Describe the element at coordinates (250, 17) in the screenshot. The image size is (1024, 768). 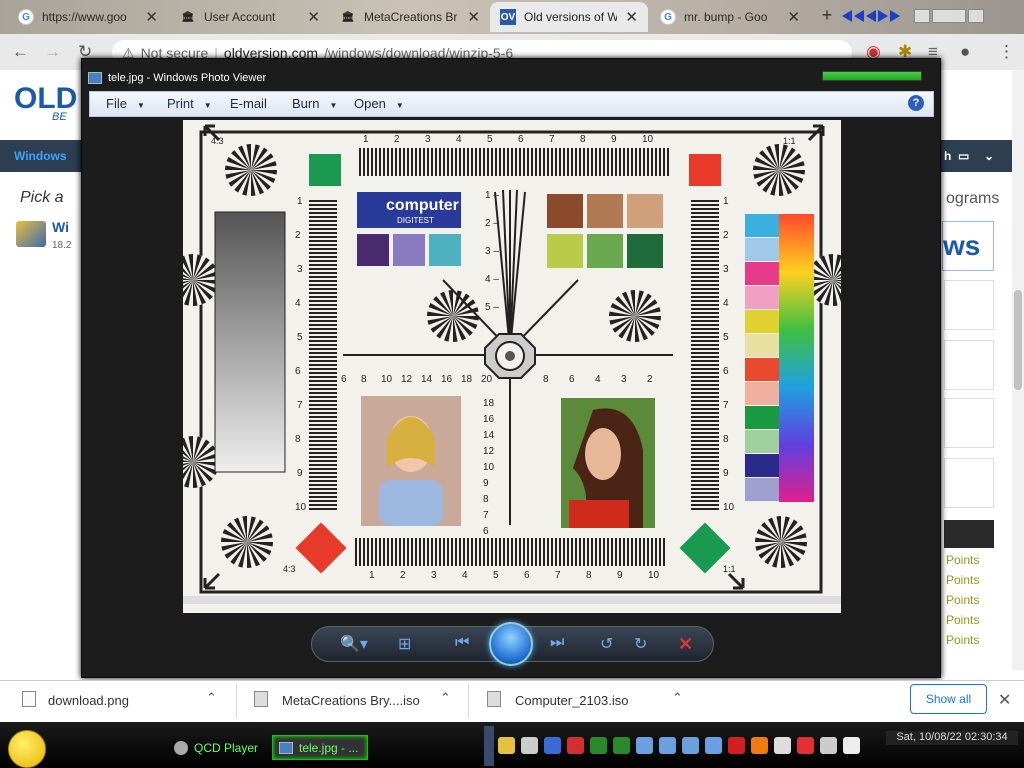
I see `tab-user-account: 🏛 User Account ✕` at that location.